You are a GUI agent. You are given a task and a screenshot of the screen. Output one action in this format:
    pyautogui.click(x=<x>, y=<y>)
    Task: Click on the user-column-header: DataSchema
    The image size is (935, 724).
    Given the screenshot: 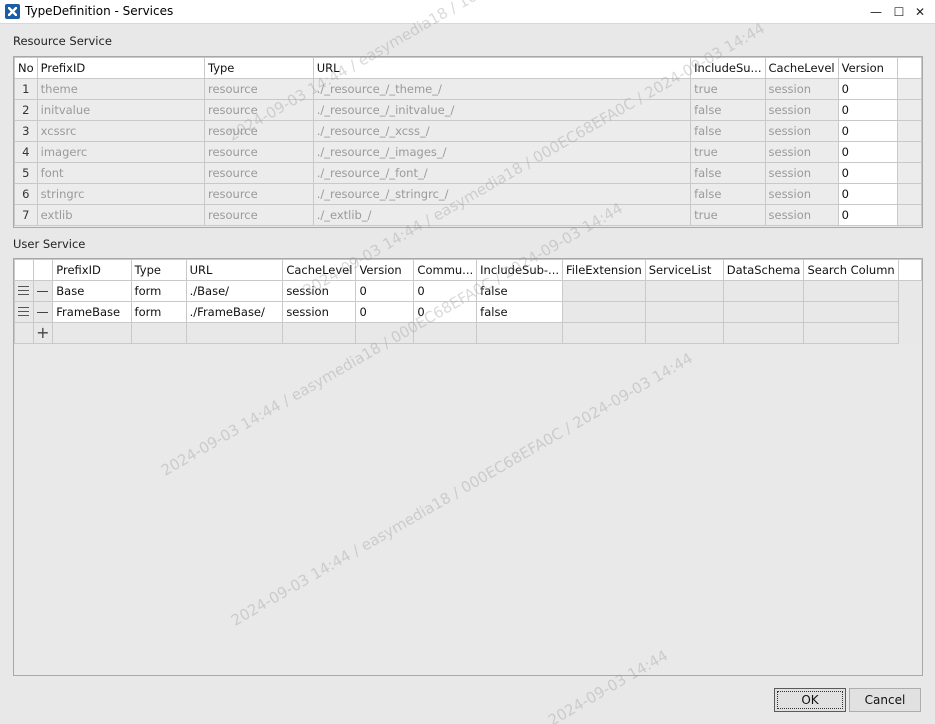 What is the action you would take?
    pyautogui.click(x=763, y=270)
    